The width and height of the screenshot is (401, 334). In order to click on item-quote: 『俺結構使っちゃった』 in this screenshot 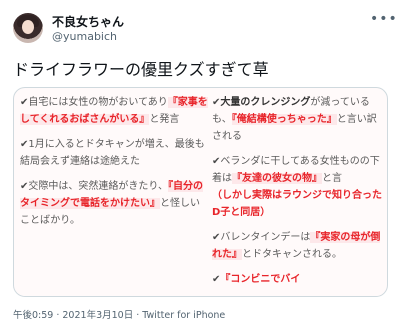, I will do `click(284, 119)`.